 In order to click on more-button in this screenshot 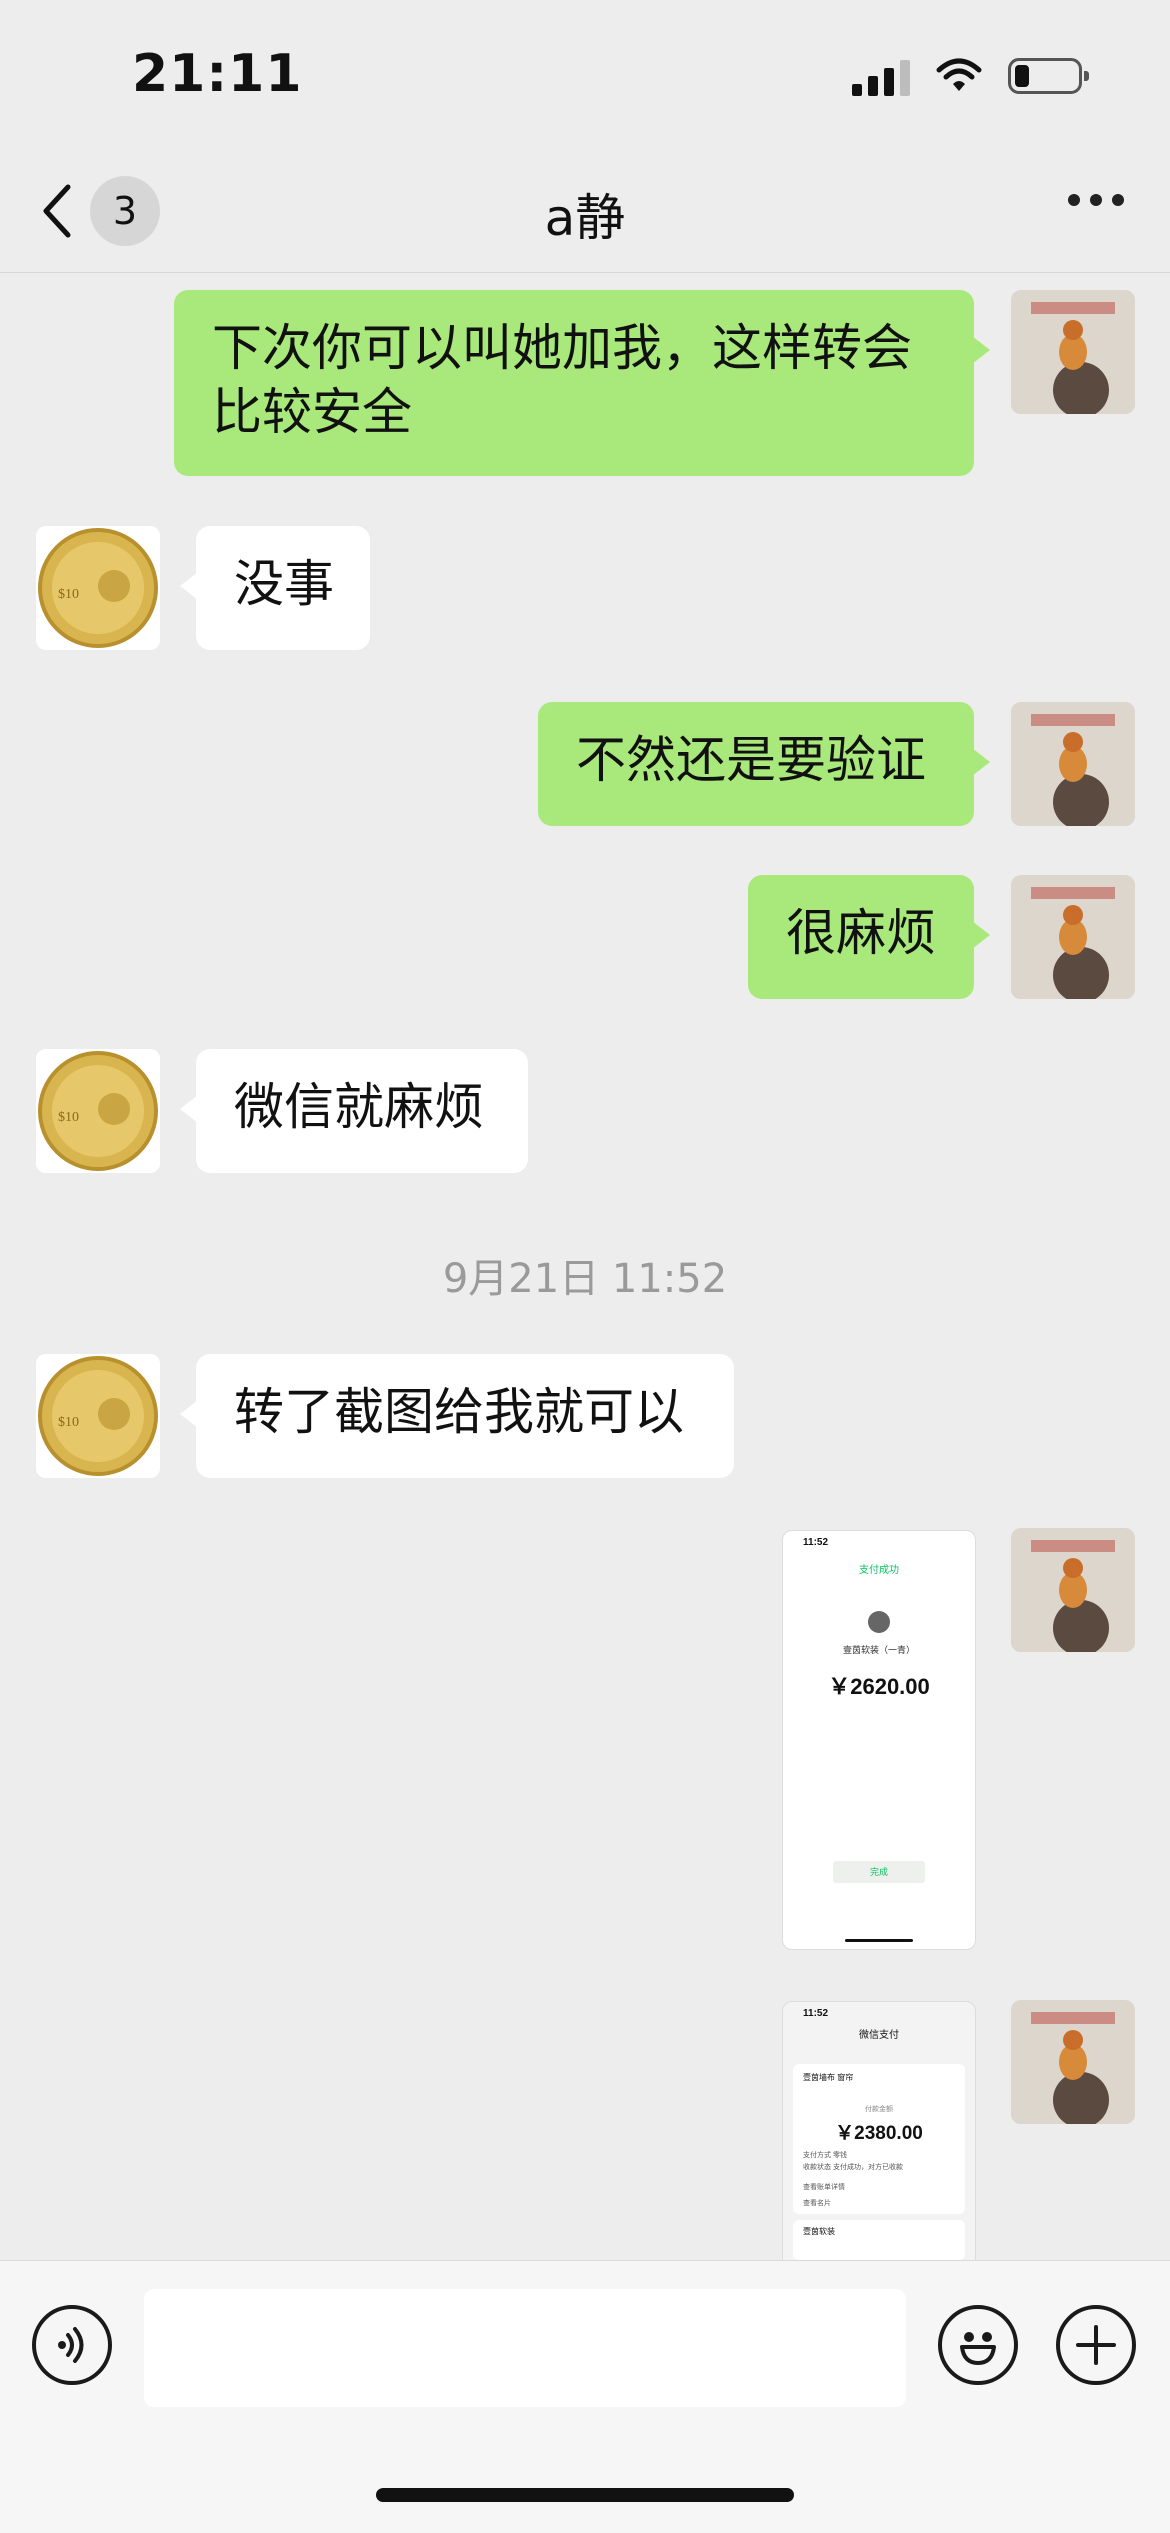, I will do `click(1096, 200)`.